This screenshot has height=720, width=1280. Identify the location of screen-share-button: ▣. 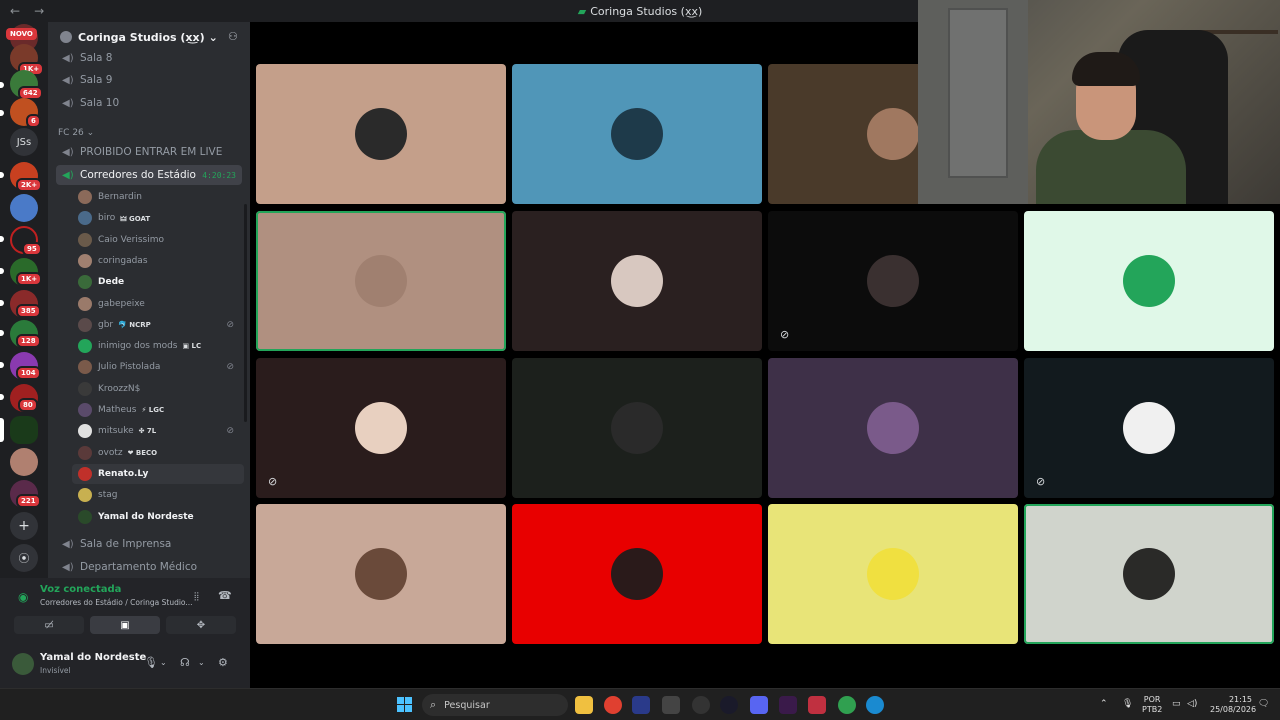
(125, 625).